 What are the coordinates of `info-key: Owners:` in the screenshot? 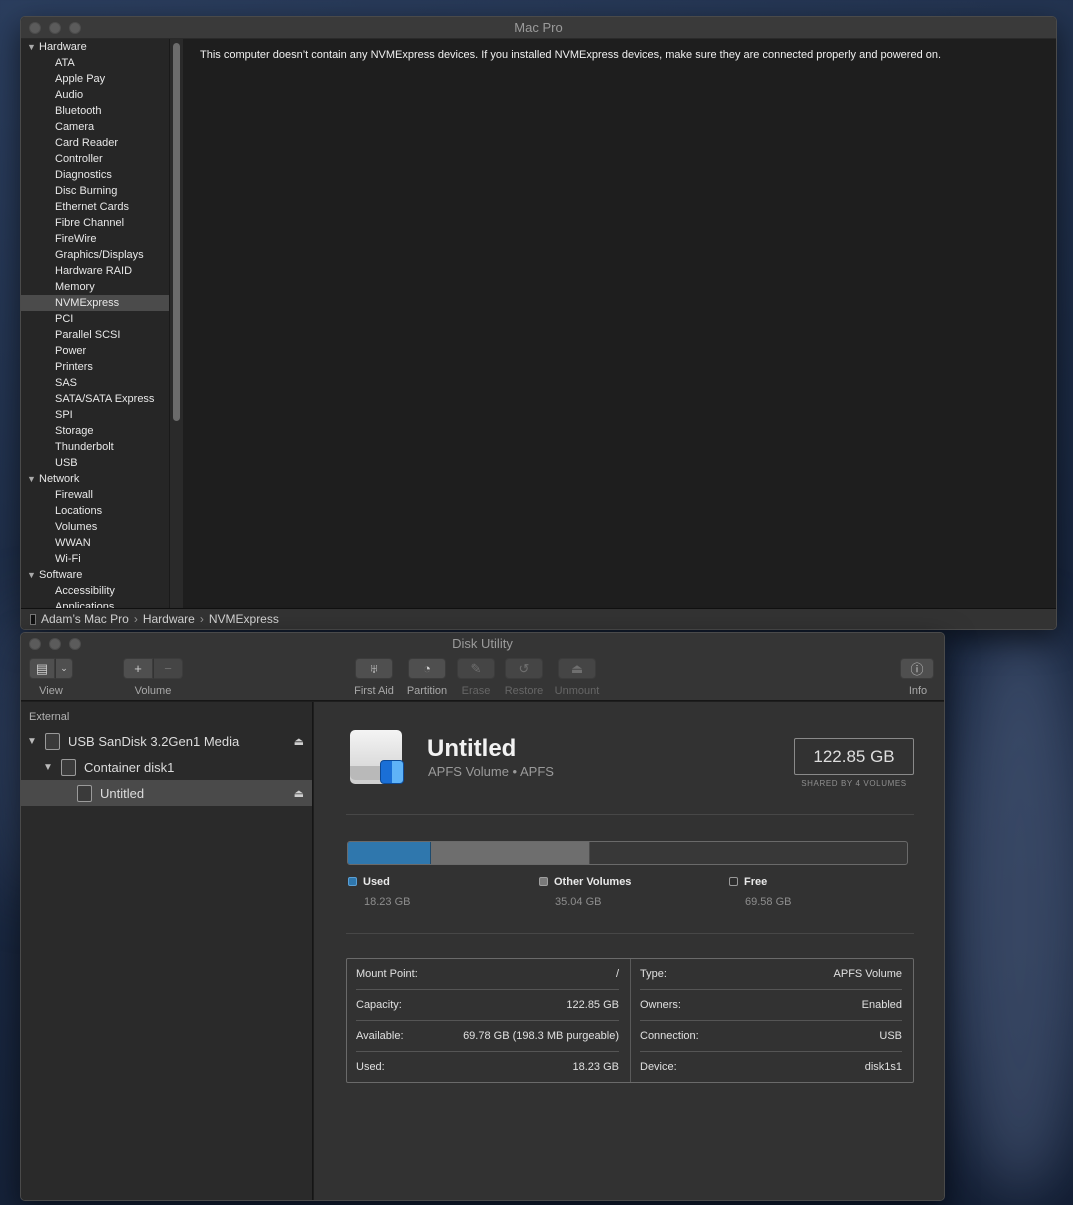 It's located at (660, 1005).